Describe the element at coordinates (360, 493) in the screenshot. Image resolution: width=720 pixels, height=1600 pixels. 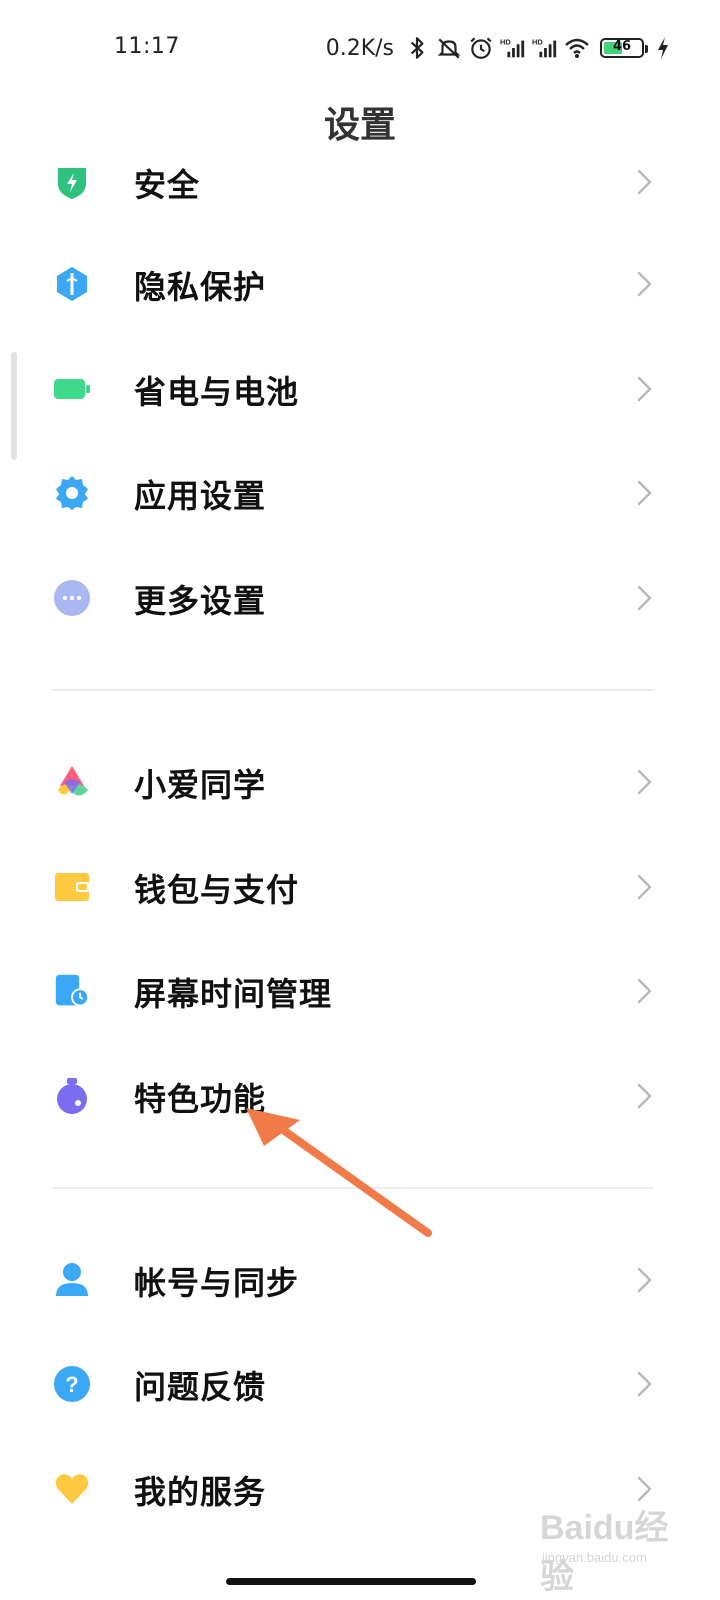
I see `settings-item-gear: 应用设置` at that location.